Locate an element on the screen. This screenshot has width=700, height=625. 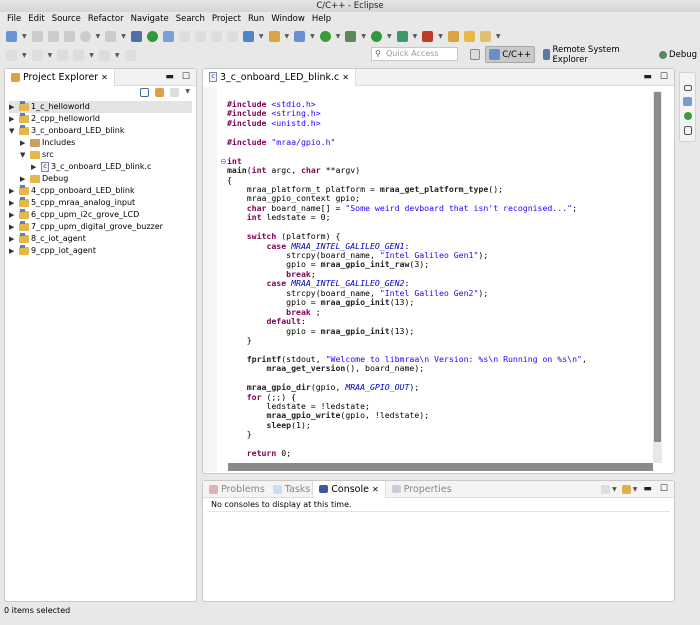
new-icon is located at coordinates (11, 36).